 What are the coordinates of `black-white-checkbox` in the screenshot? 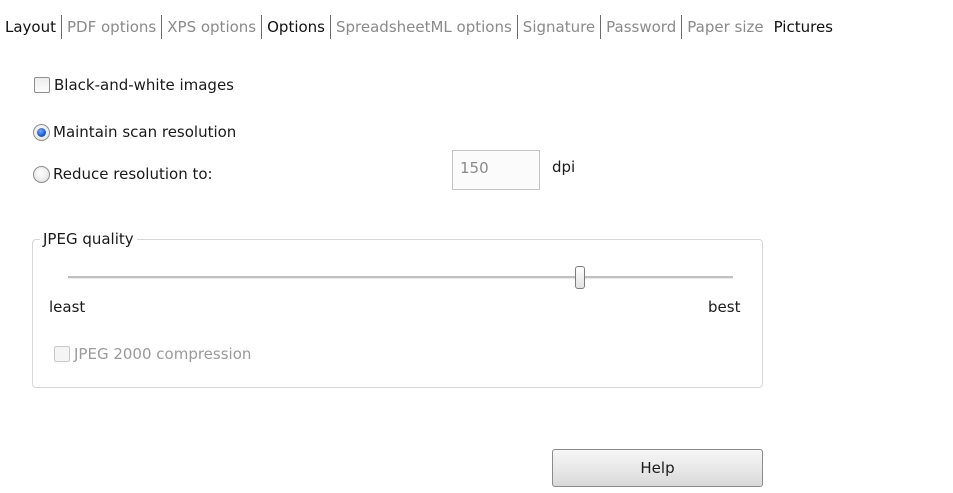 It's located at (42, 85).